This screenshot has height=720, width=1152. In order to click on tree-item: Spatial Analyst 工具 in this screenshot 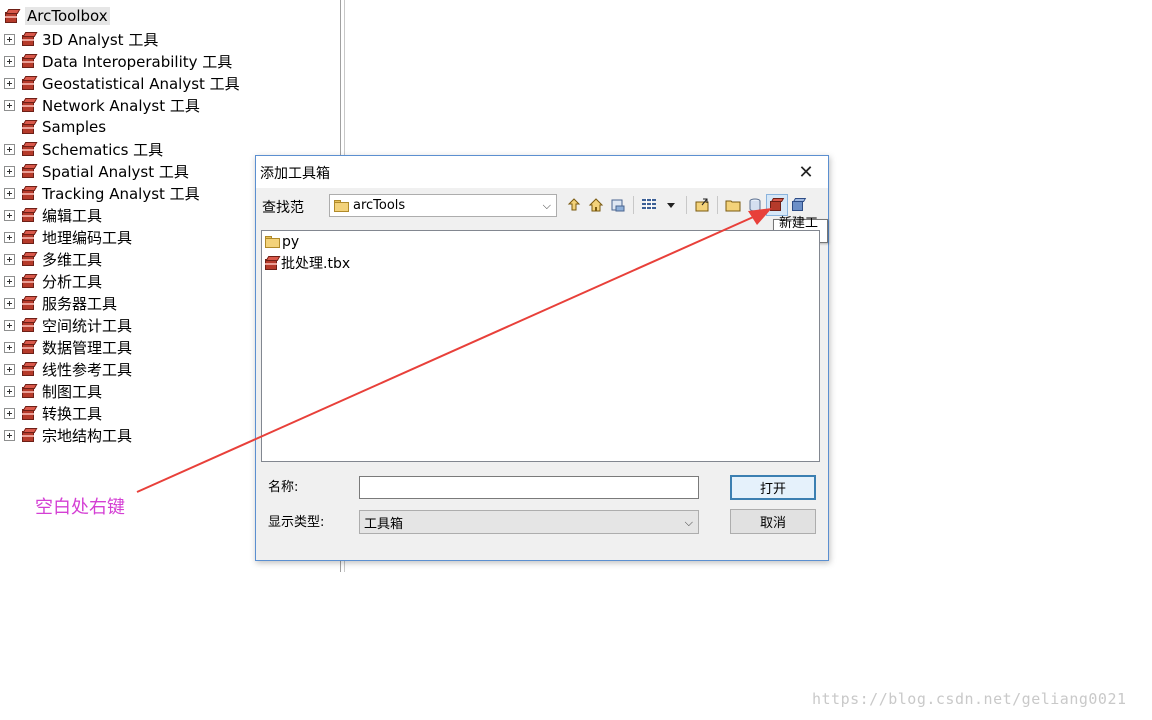, I will do `click(122, 171)`.